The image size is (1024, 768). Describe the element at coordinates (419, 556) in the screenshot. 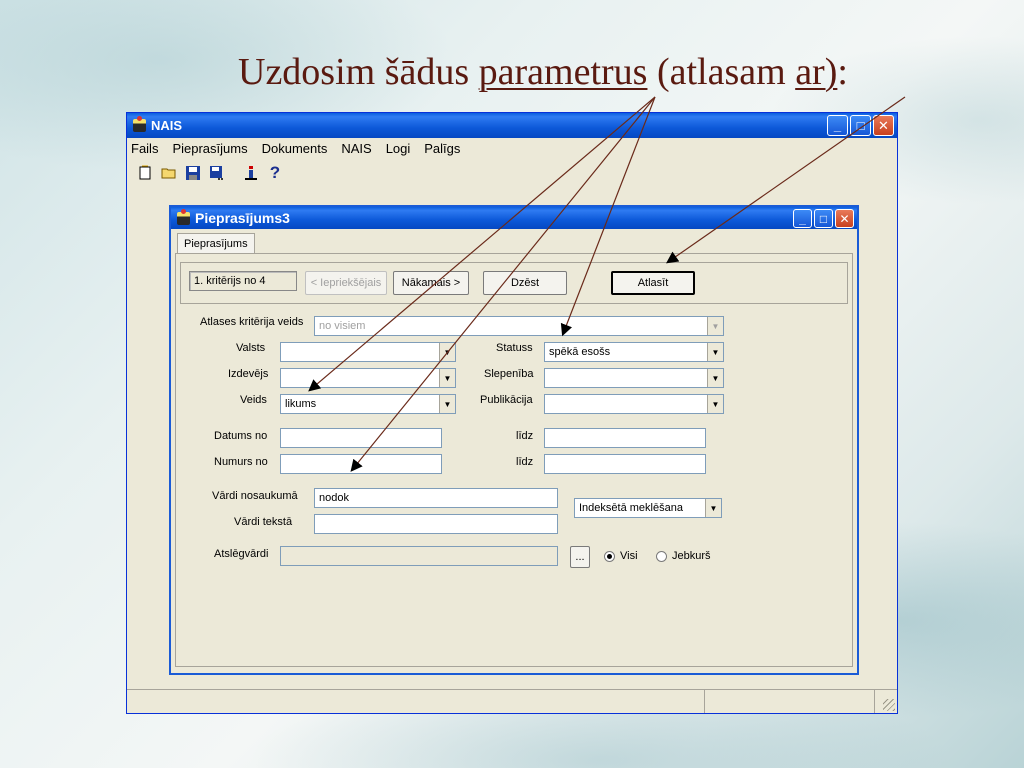

I see `keywords-input` at that location.